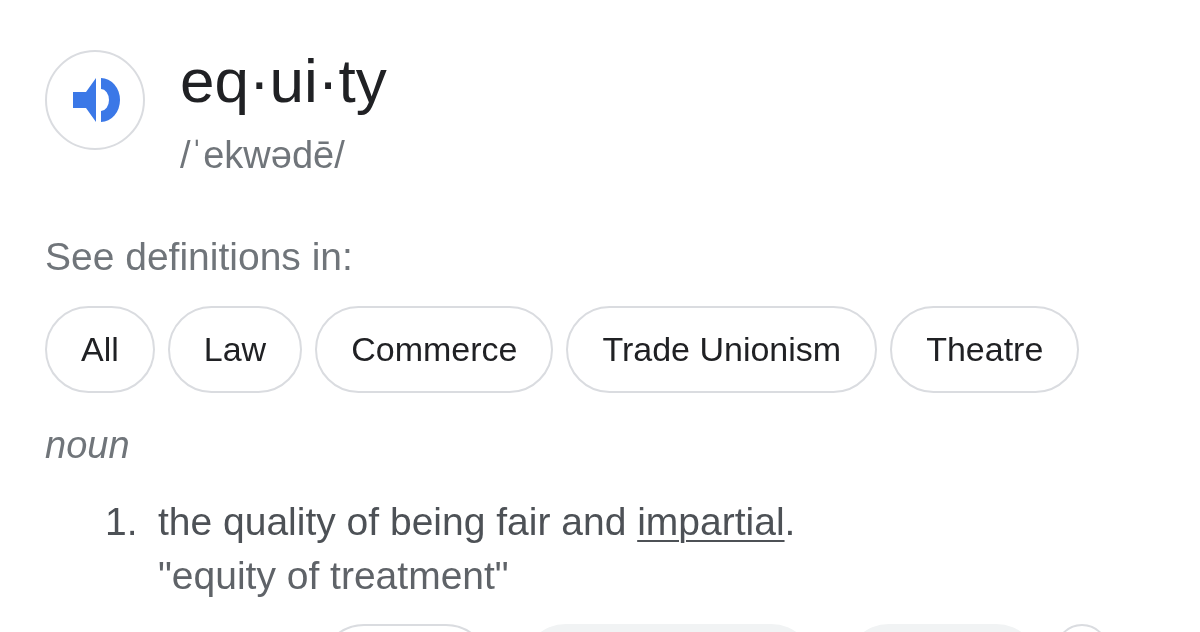 This screenshot has width=1200, height=632. What do you see at coordinates (87, 445) in the screenshot?
I see `part-of-speech: noun` at bounding box center [87, 445].